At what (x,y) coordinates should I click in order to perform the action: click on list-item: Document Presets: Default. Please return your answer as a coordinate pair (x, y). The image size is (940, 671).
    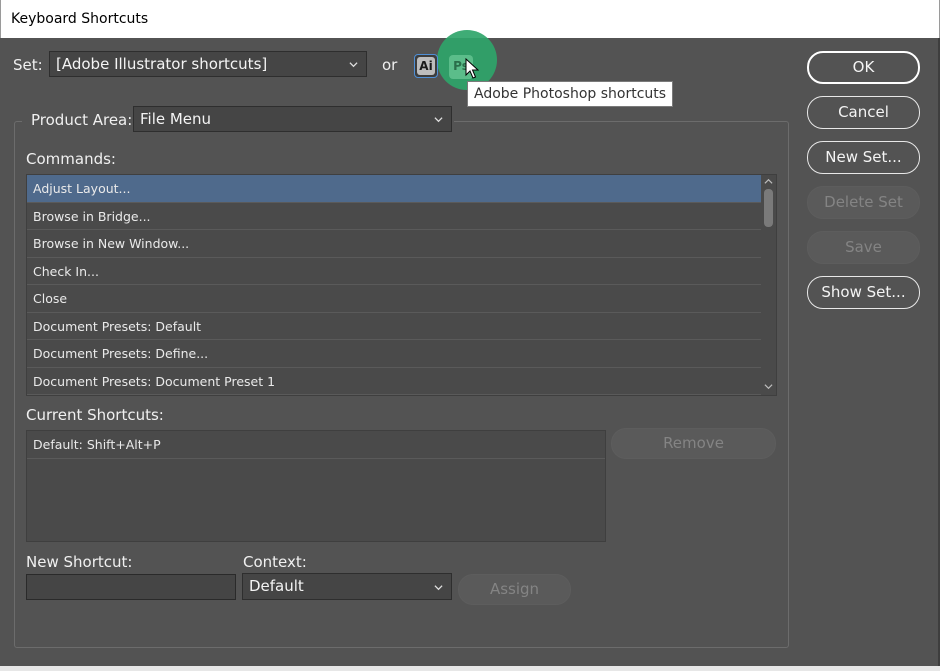
    Looking at the image, I should click on (401, 326).